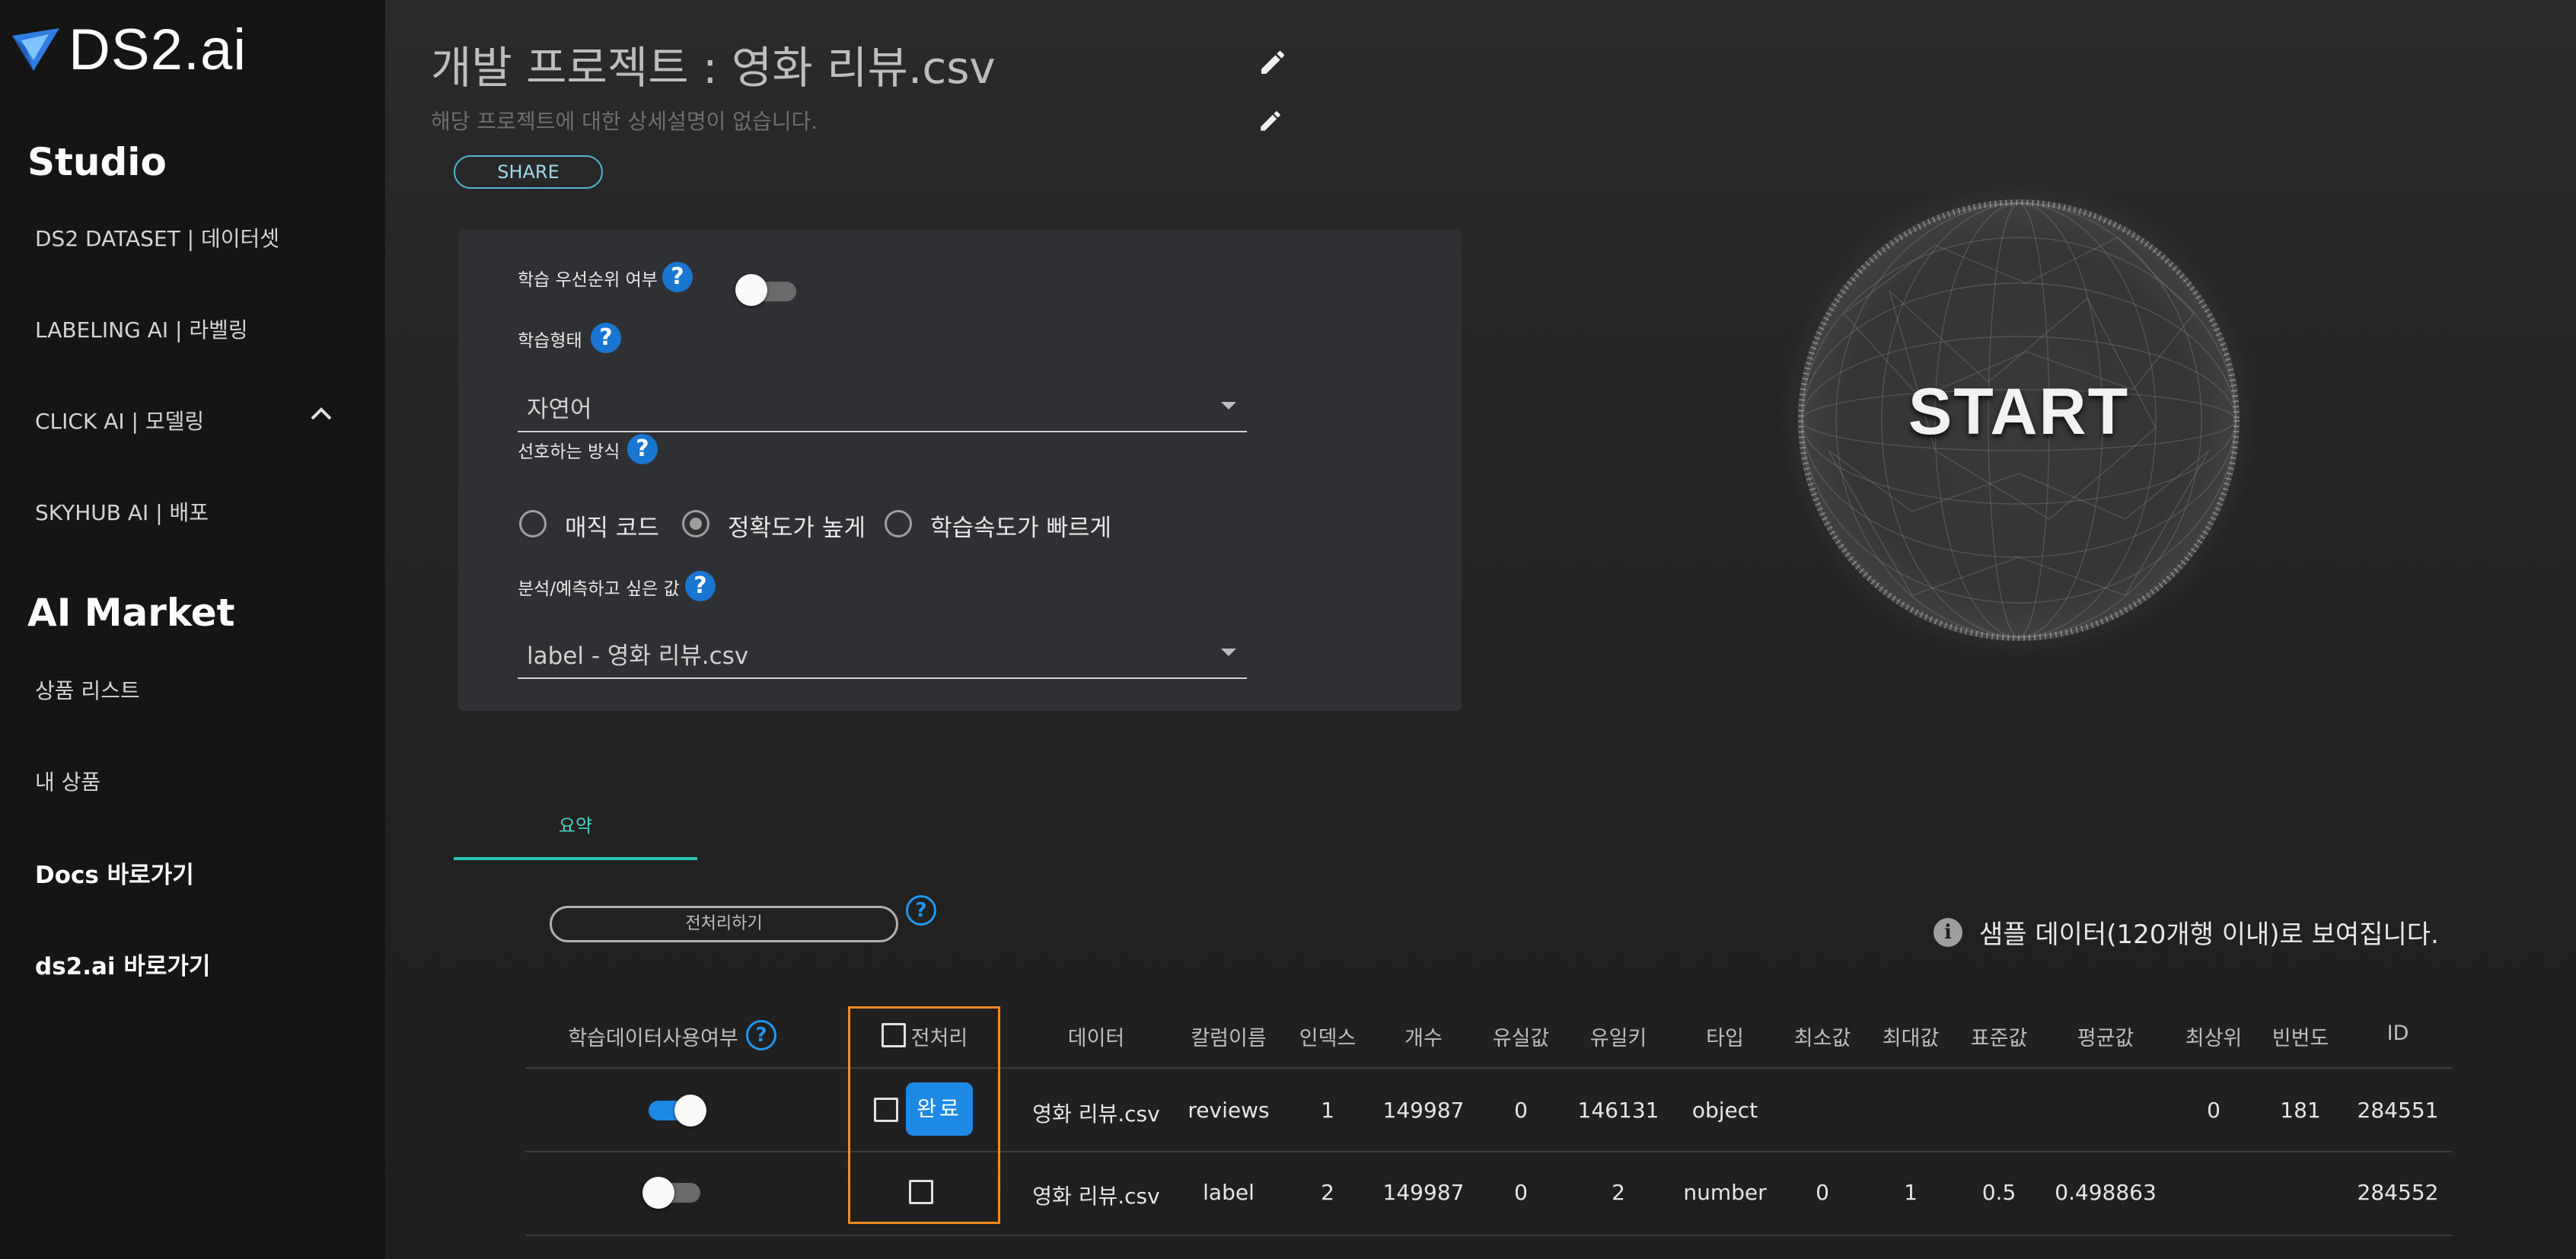  What do you see at coordinates (678, 277) in the screenshot?
I see `priority-help-icon: ?` at bounding box center [678, 277].